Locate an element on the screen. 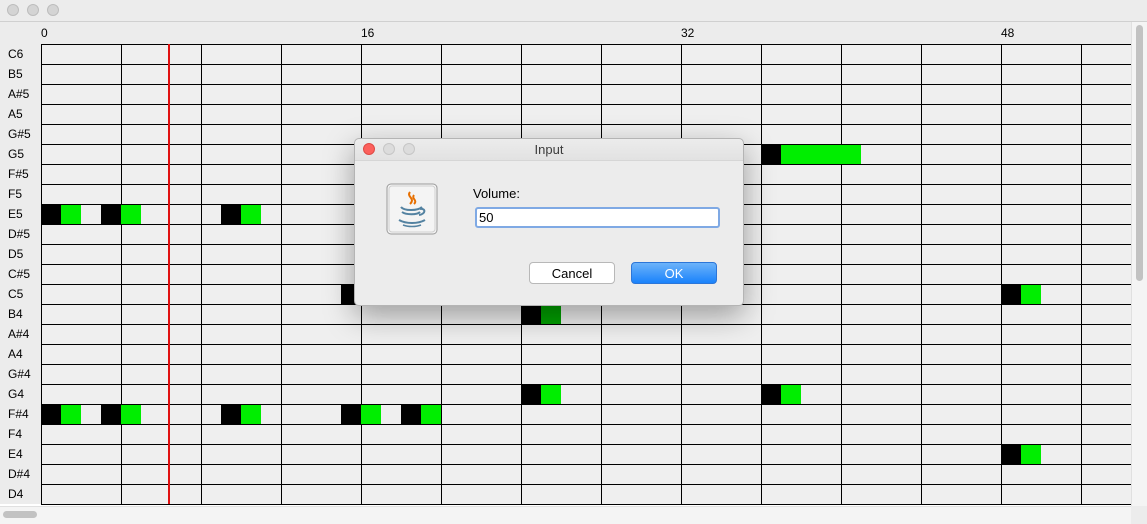  pitch-label: C#5 is located at coordinates (19, 274).